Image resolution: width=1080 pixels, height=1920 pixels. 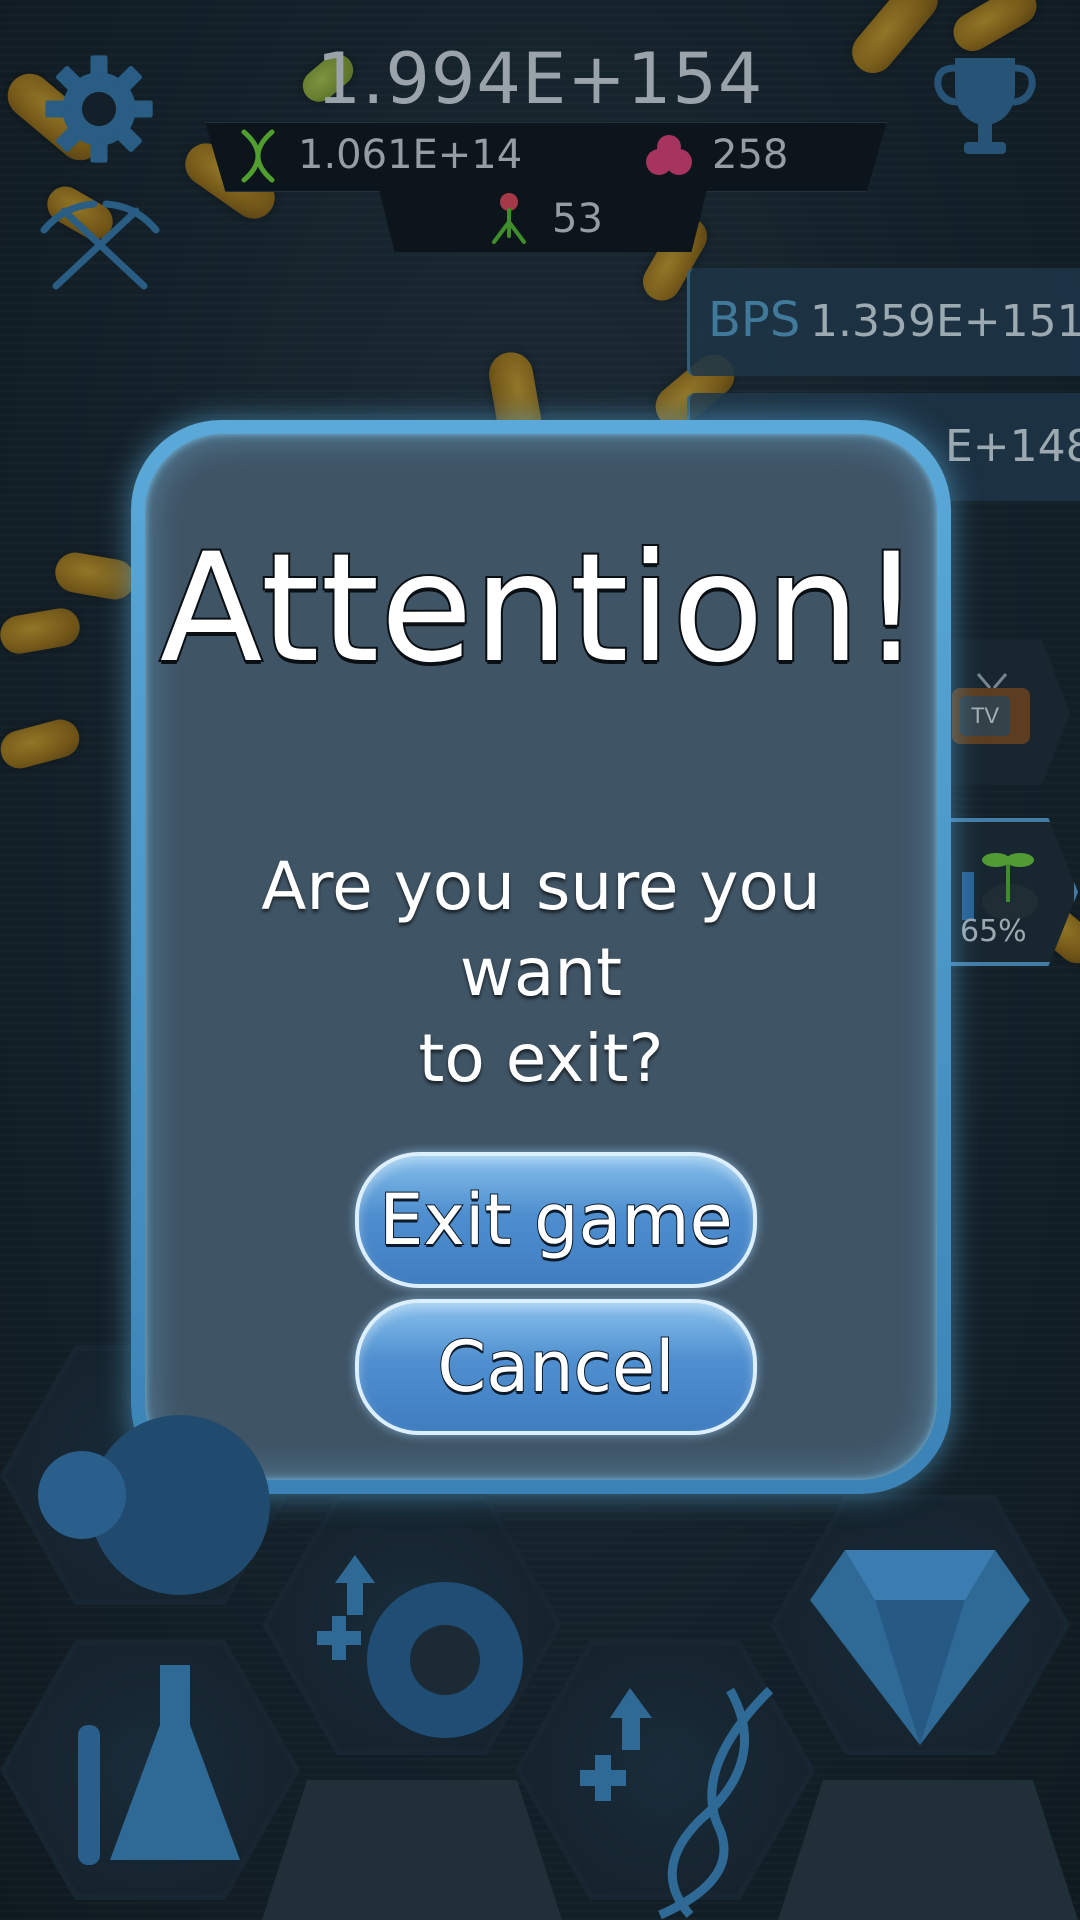 I want to click on flask-icon, so click(x=159, y=1765).